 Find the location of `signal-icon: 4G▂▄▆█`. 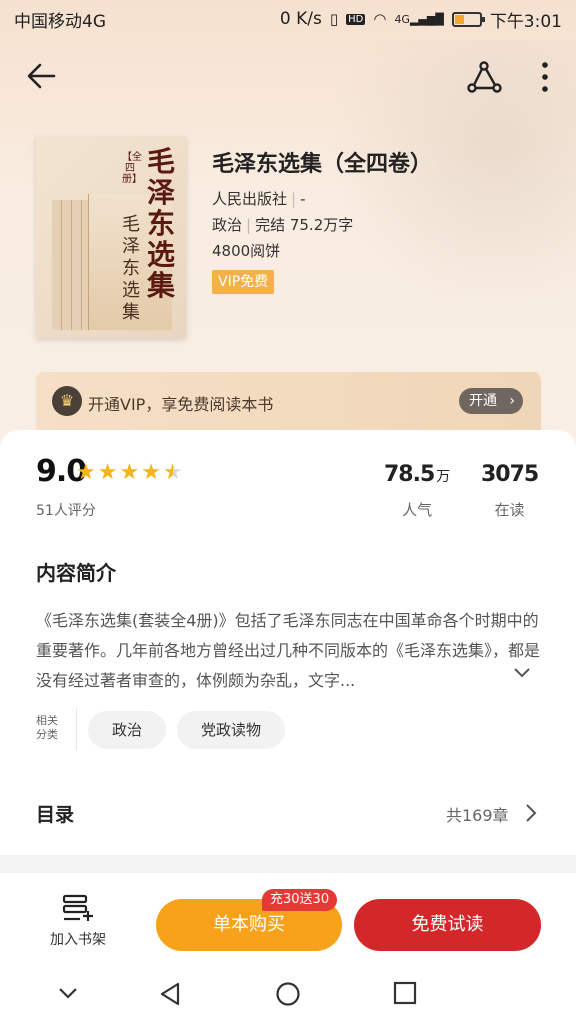

signal-icon: 4G▂▄▆█ is located at coordinates (419, 19).